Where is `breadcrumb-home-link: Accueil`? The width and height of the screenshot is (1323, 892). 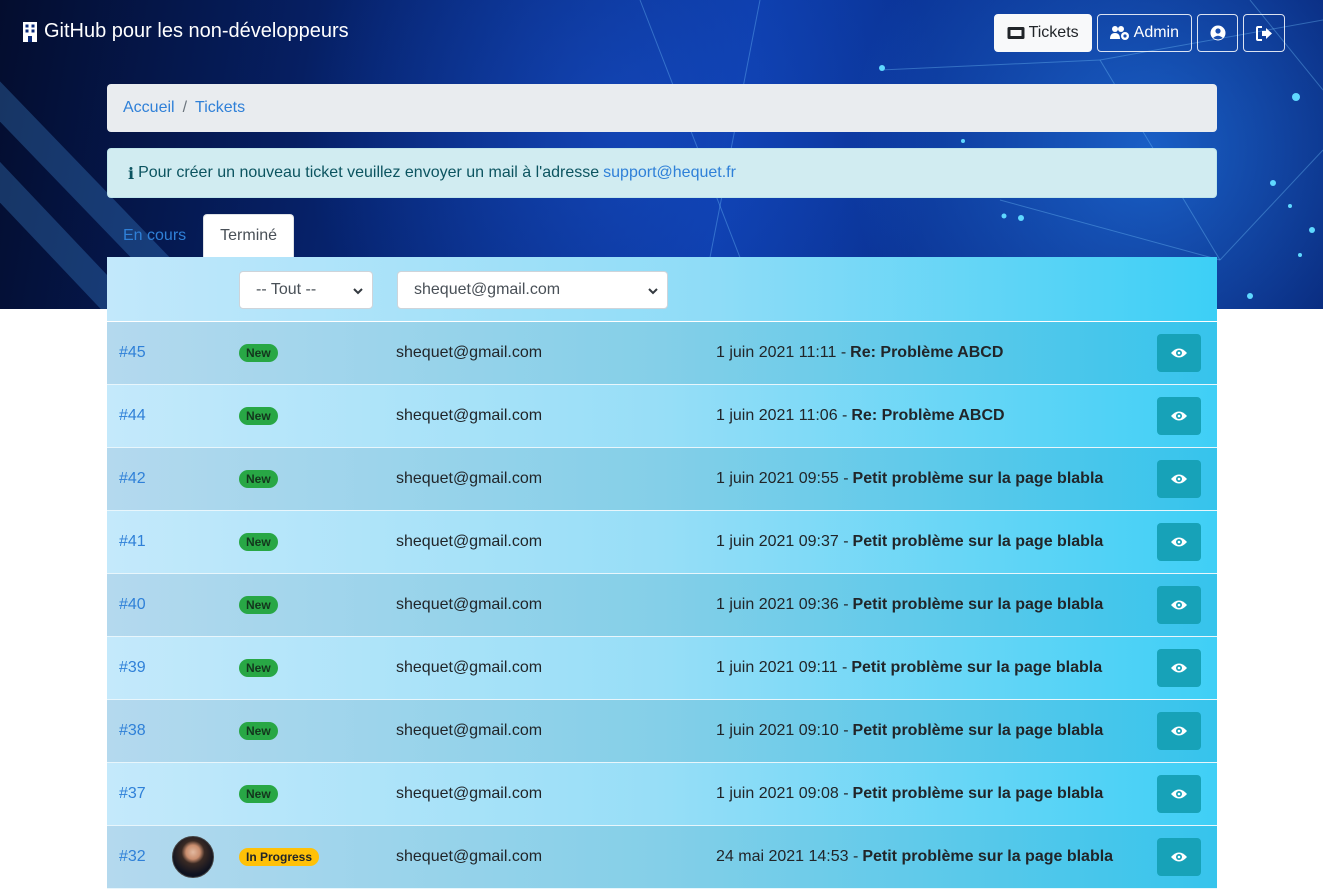 breadcrumb-home-link: Accueil is located at coordinates (149, 108).